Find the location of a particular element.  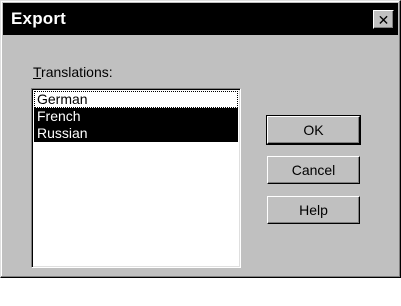

list-item-german: German is located at coordinates (136, 99).